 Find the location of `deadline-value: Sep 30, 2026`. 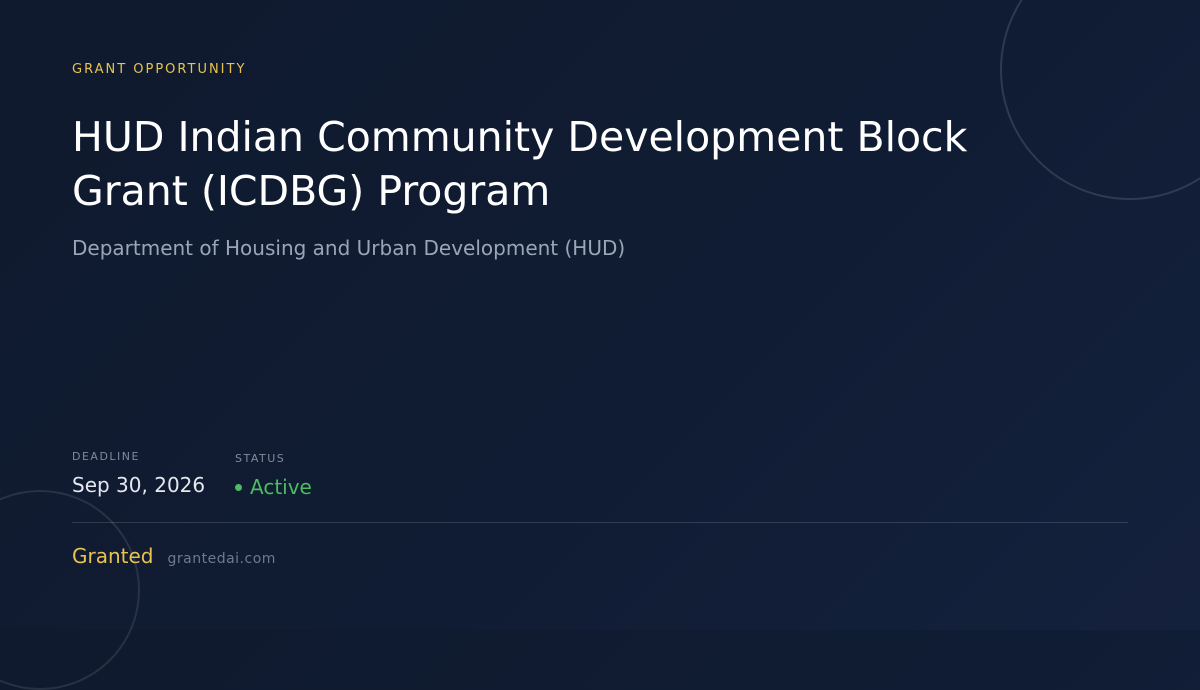

deadline-value: Sep 30, 2026 is located at coordinates (139, 485).